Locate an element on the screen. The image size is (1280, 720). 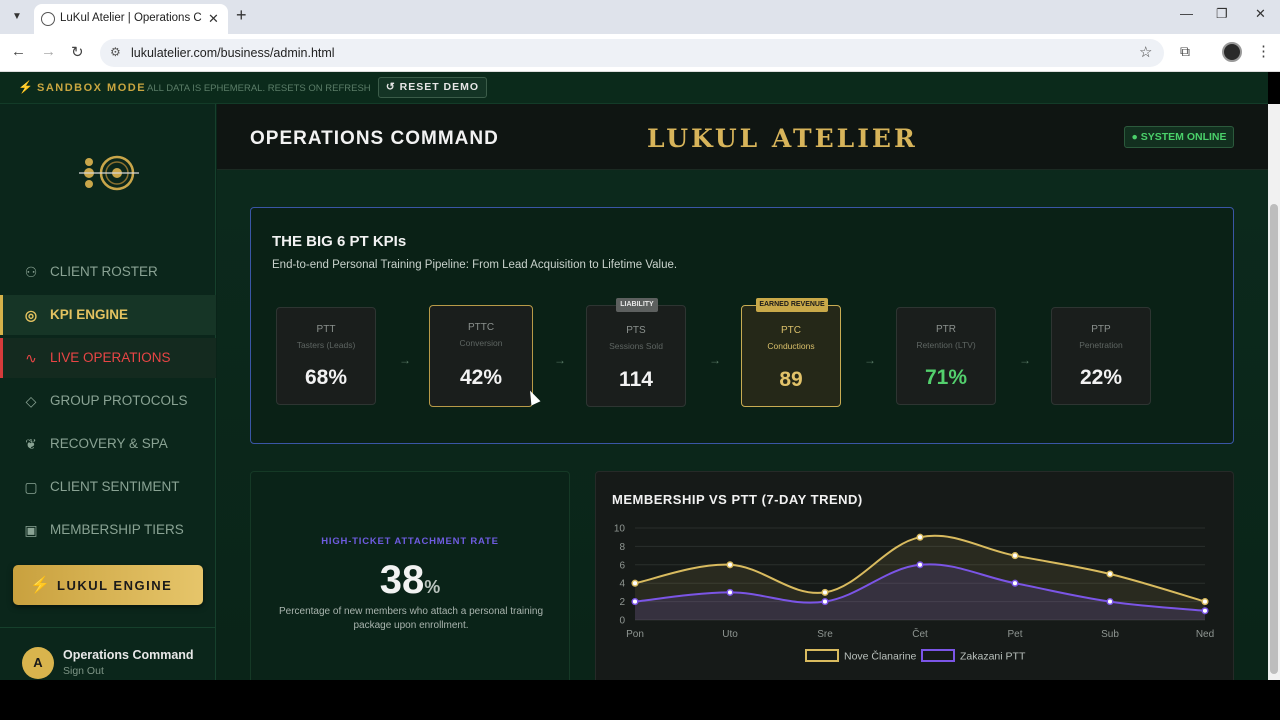
sidebar-item-client-roster: ⚇ CLIENT ROSTER is located at coordinates (108, 272).